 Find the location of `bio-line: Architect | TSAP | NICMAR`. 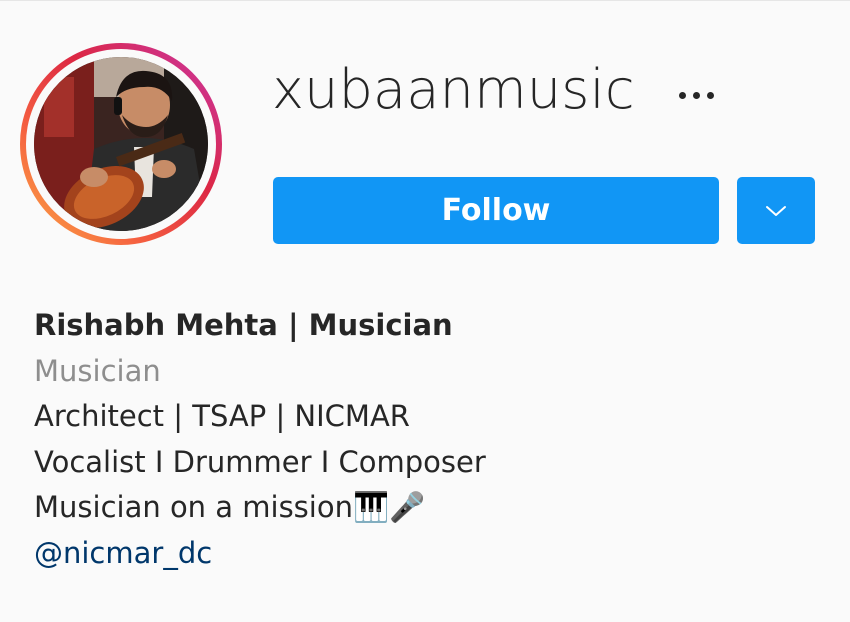

bio-line: Architect | TSAP | NICMAR is located at coordinates (222, 416).